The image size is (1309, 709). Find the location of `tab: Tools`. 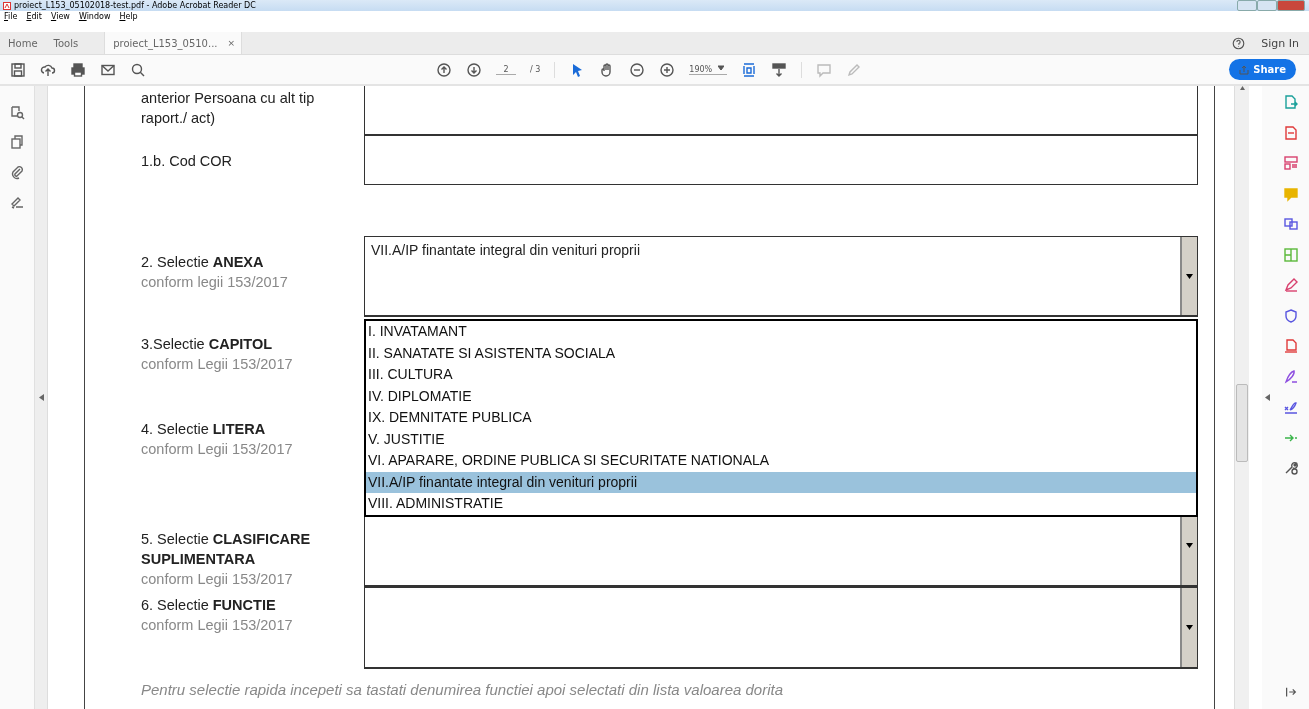

tab: Tools is located at coordinates (66, 43).